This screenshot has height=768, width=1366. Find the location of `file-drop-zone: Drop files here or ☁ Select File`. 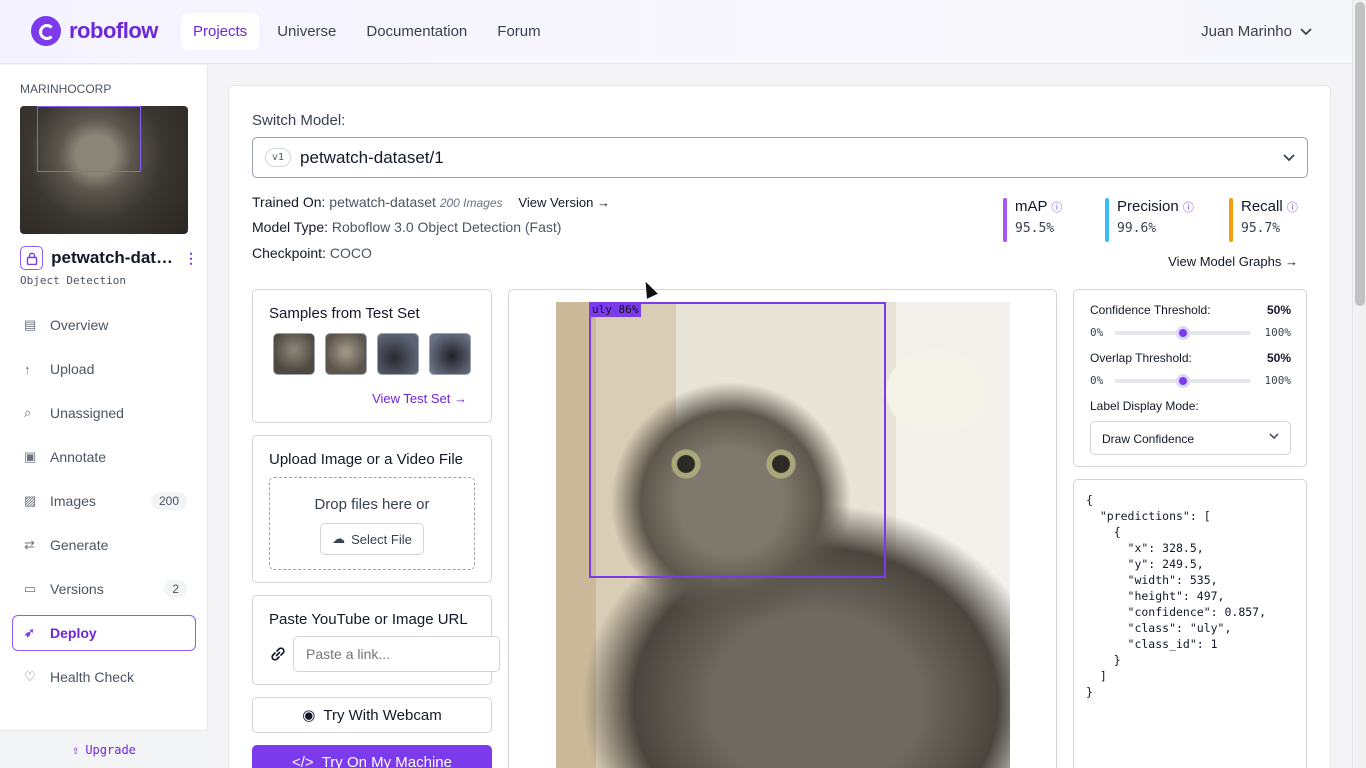

file-drop-zone: Drop files here or ☁ Select File is located at coordinates (372, 523).